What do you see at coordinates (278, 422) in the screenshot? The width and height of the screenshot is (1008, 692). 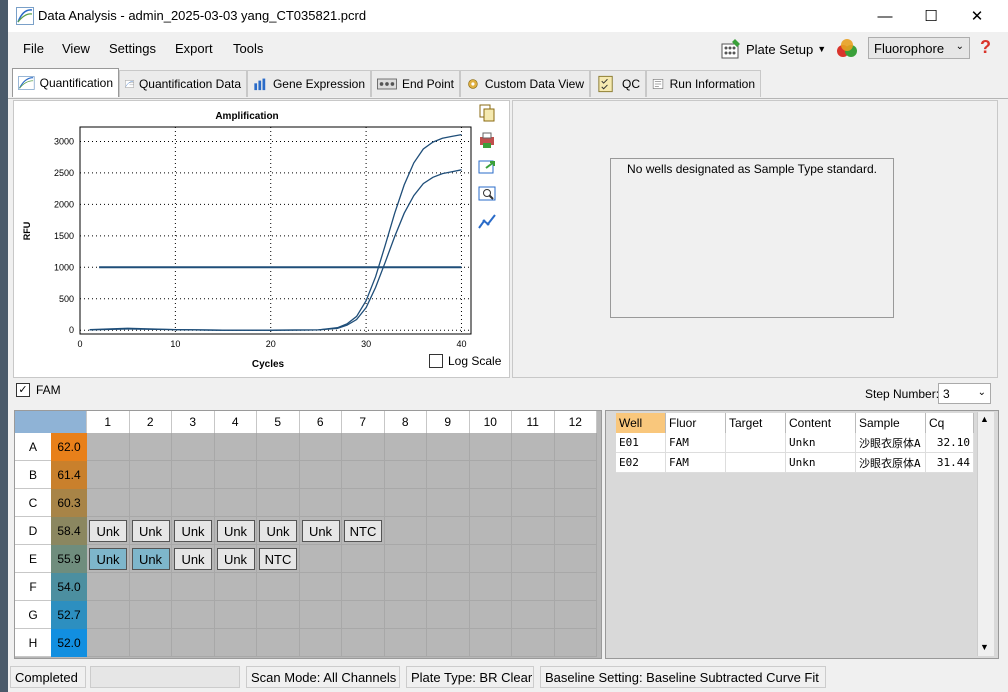 I see `plate-column-header: 5` at bounding box center [278, 422].